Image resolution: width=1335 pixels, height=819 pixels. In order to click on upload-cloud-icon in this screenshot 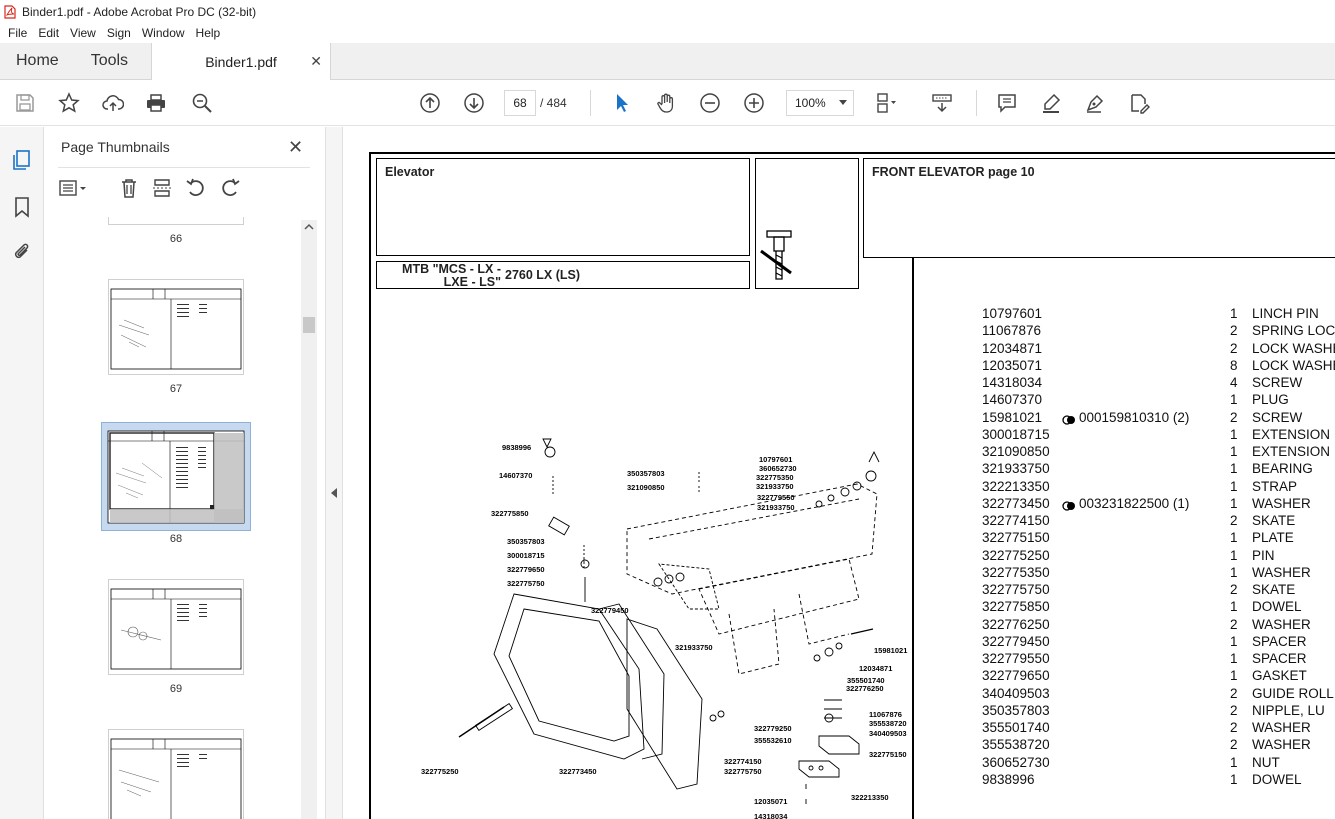, I will do `click(113, 103)`.